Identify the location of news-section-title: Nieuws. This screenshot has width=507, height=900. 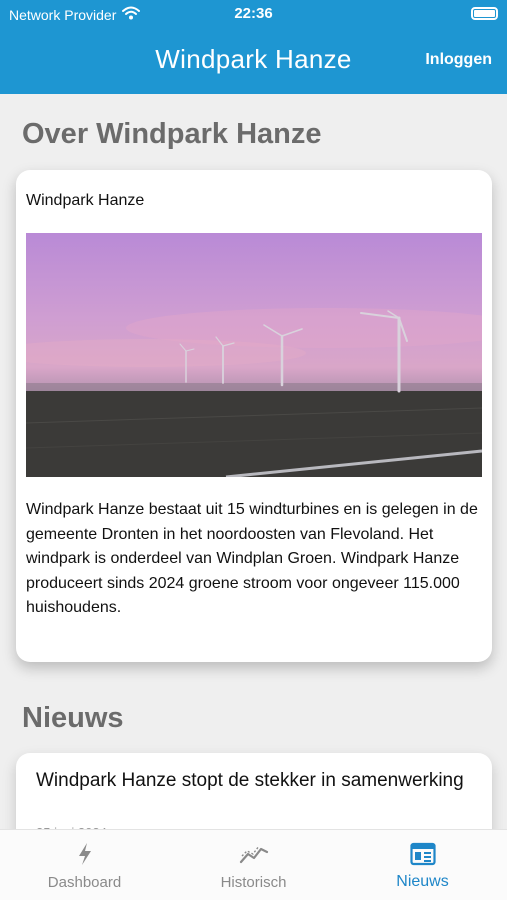
(73, 718).